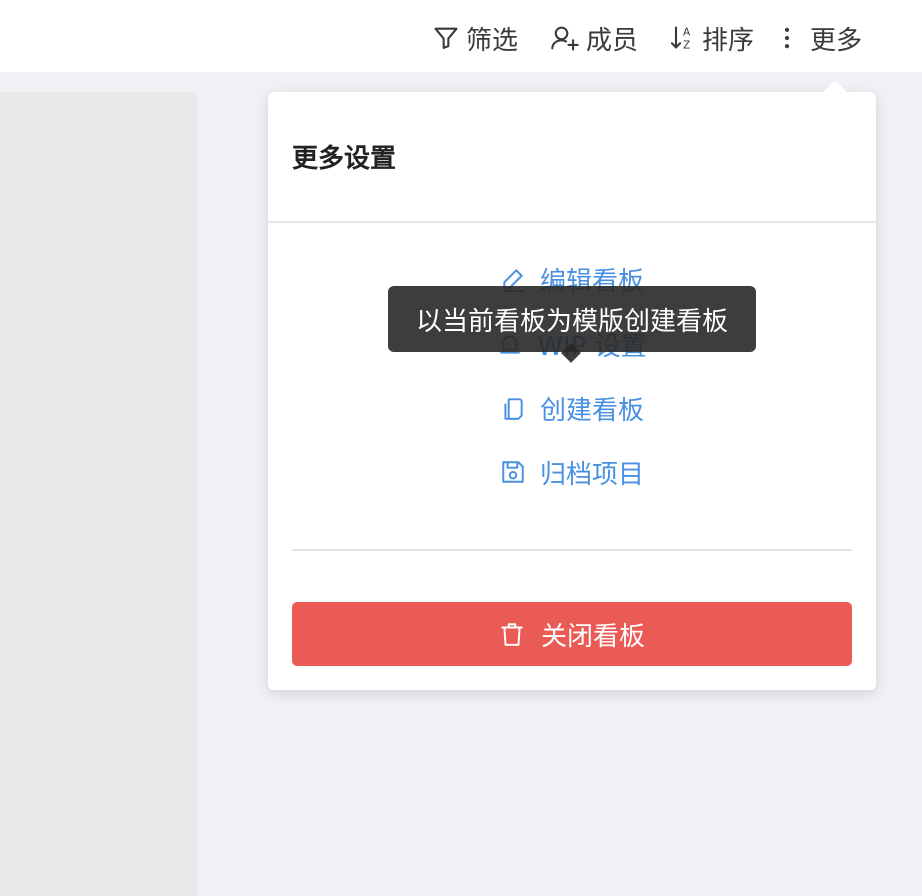  I want to click on popover-title: 更多设置, so click(344, 159).